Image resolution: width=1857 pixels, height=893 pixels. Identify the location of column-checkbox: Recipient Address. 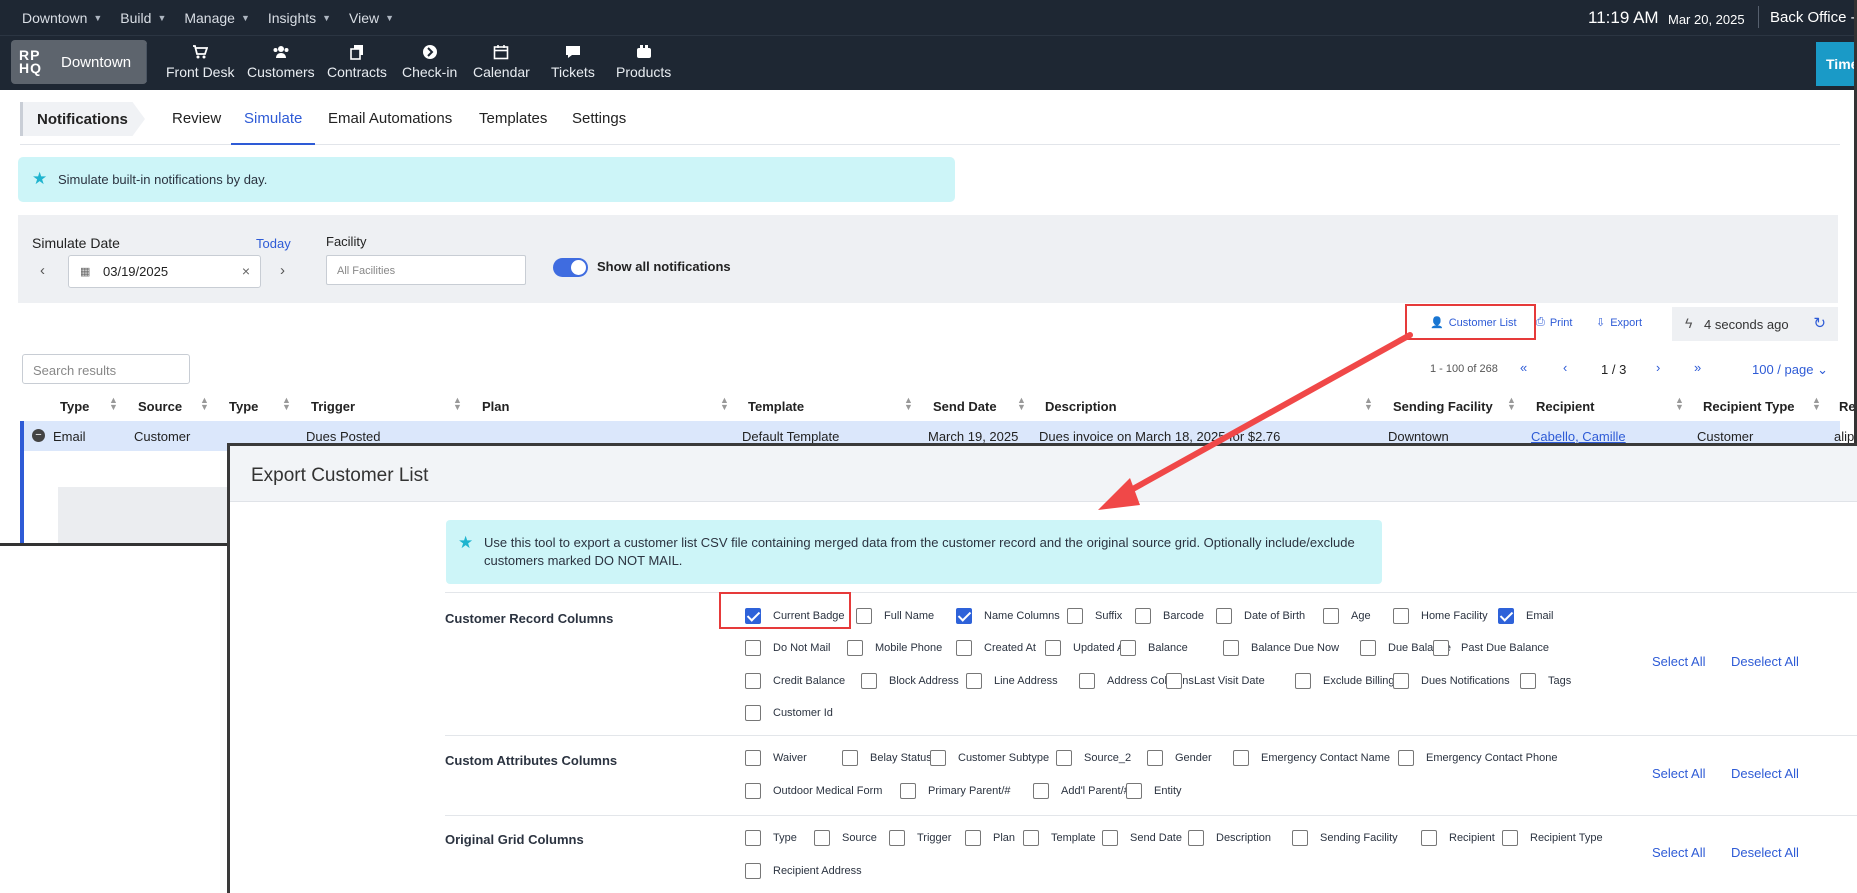
(803, 871).